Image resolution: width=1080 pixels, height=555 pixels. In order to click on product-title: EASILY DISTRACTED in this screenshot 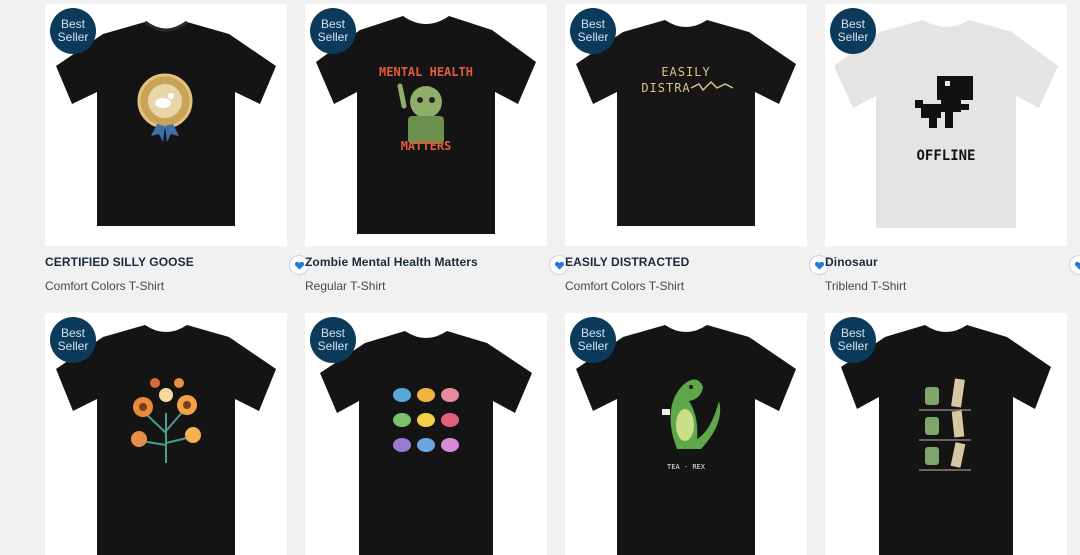, I will do `click(627, 262)`.